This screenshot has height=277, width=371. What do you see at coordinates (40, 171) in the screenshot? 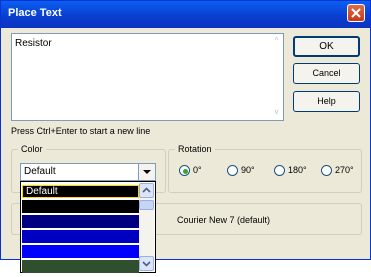
I see `color-select-value: Default` at bounding box center [40, 171].